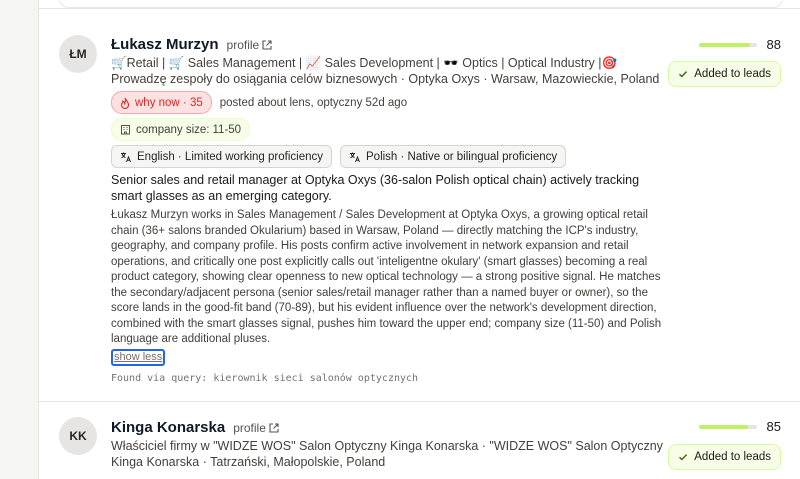 This screenshot has height=479, width=800. Describe the element at coordinates (165, 44) in the screenshot. I see `lead-name: Łukasz Murzyn` at that location.